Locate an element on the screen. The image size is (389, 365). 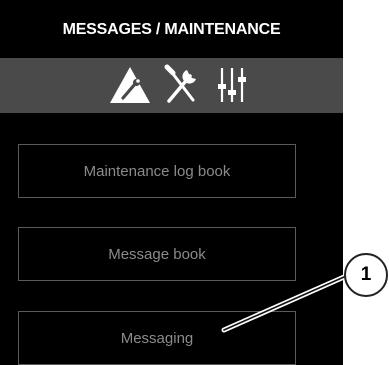
icon-bar is located at coordinates (171, 85).